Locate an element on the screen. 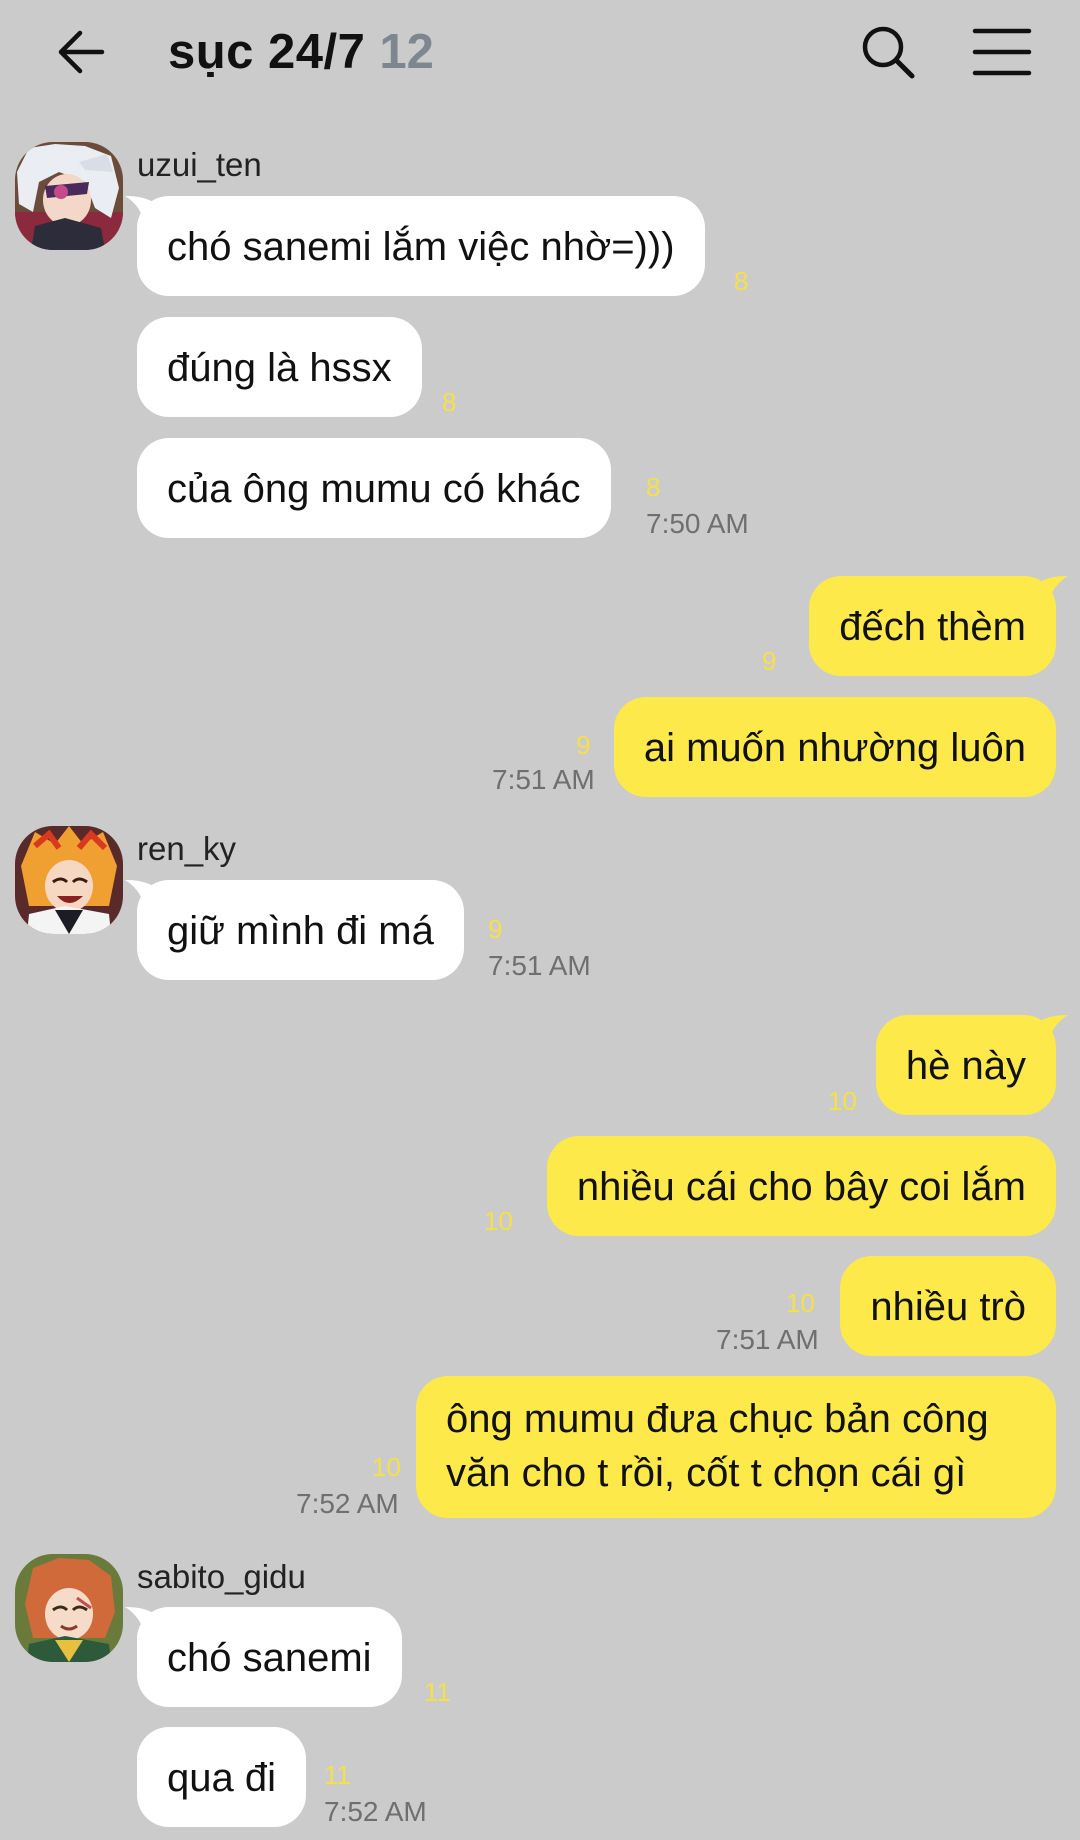 The width and height of the screenshot is (1080, 1840). message-text: nhiều trò is located at coordinates (948, 1307).